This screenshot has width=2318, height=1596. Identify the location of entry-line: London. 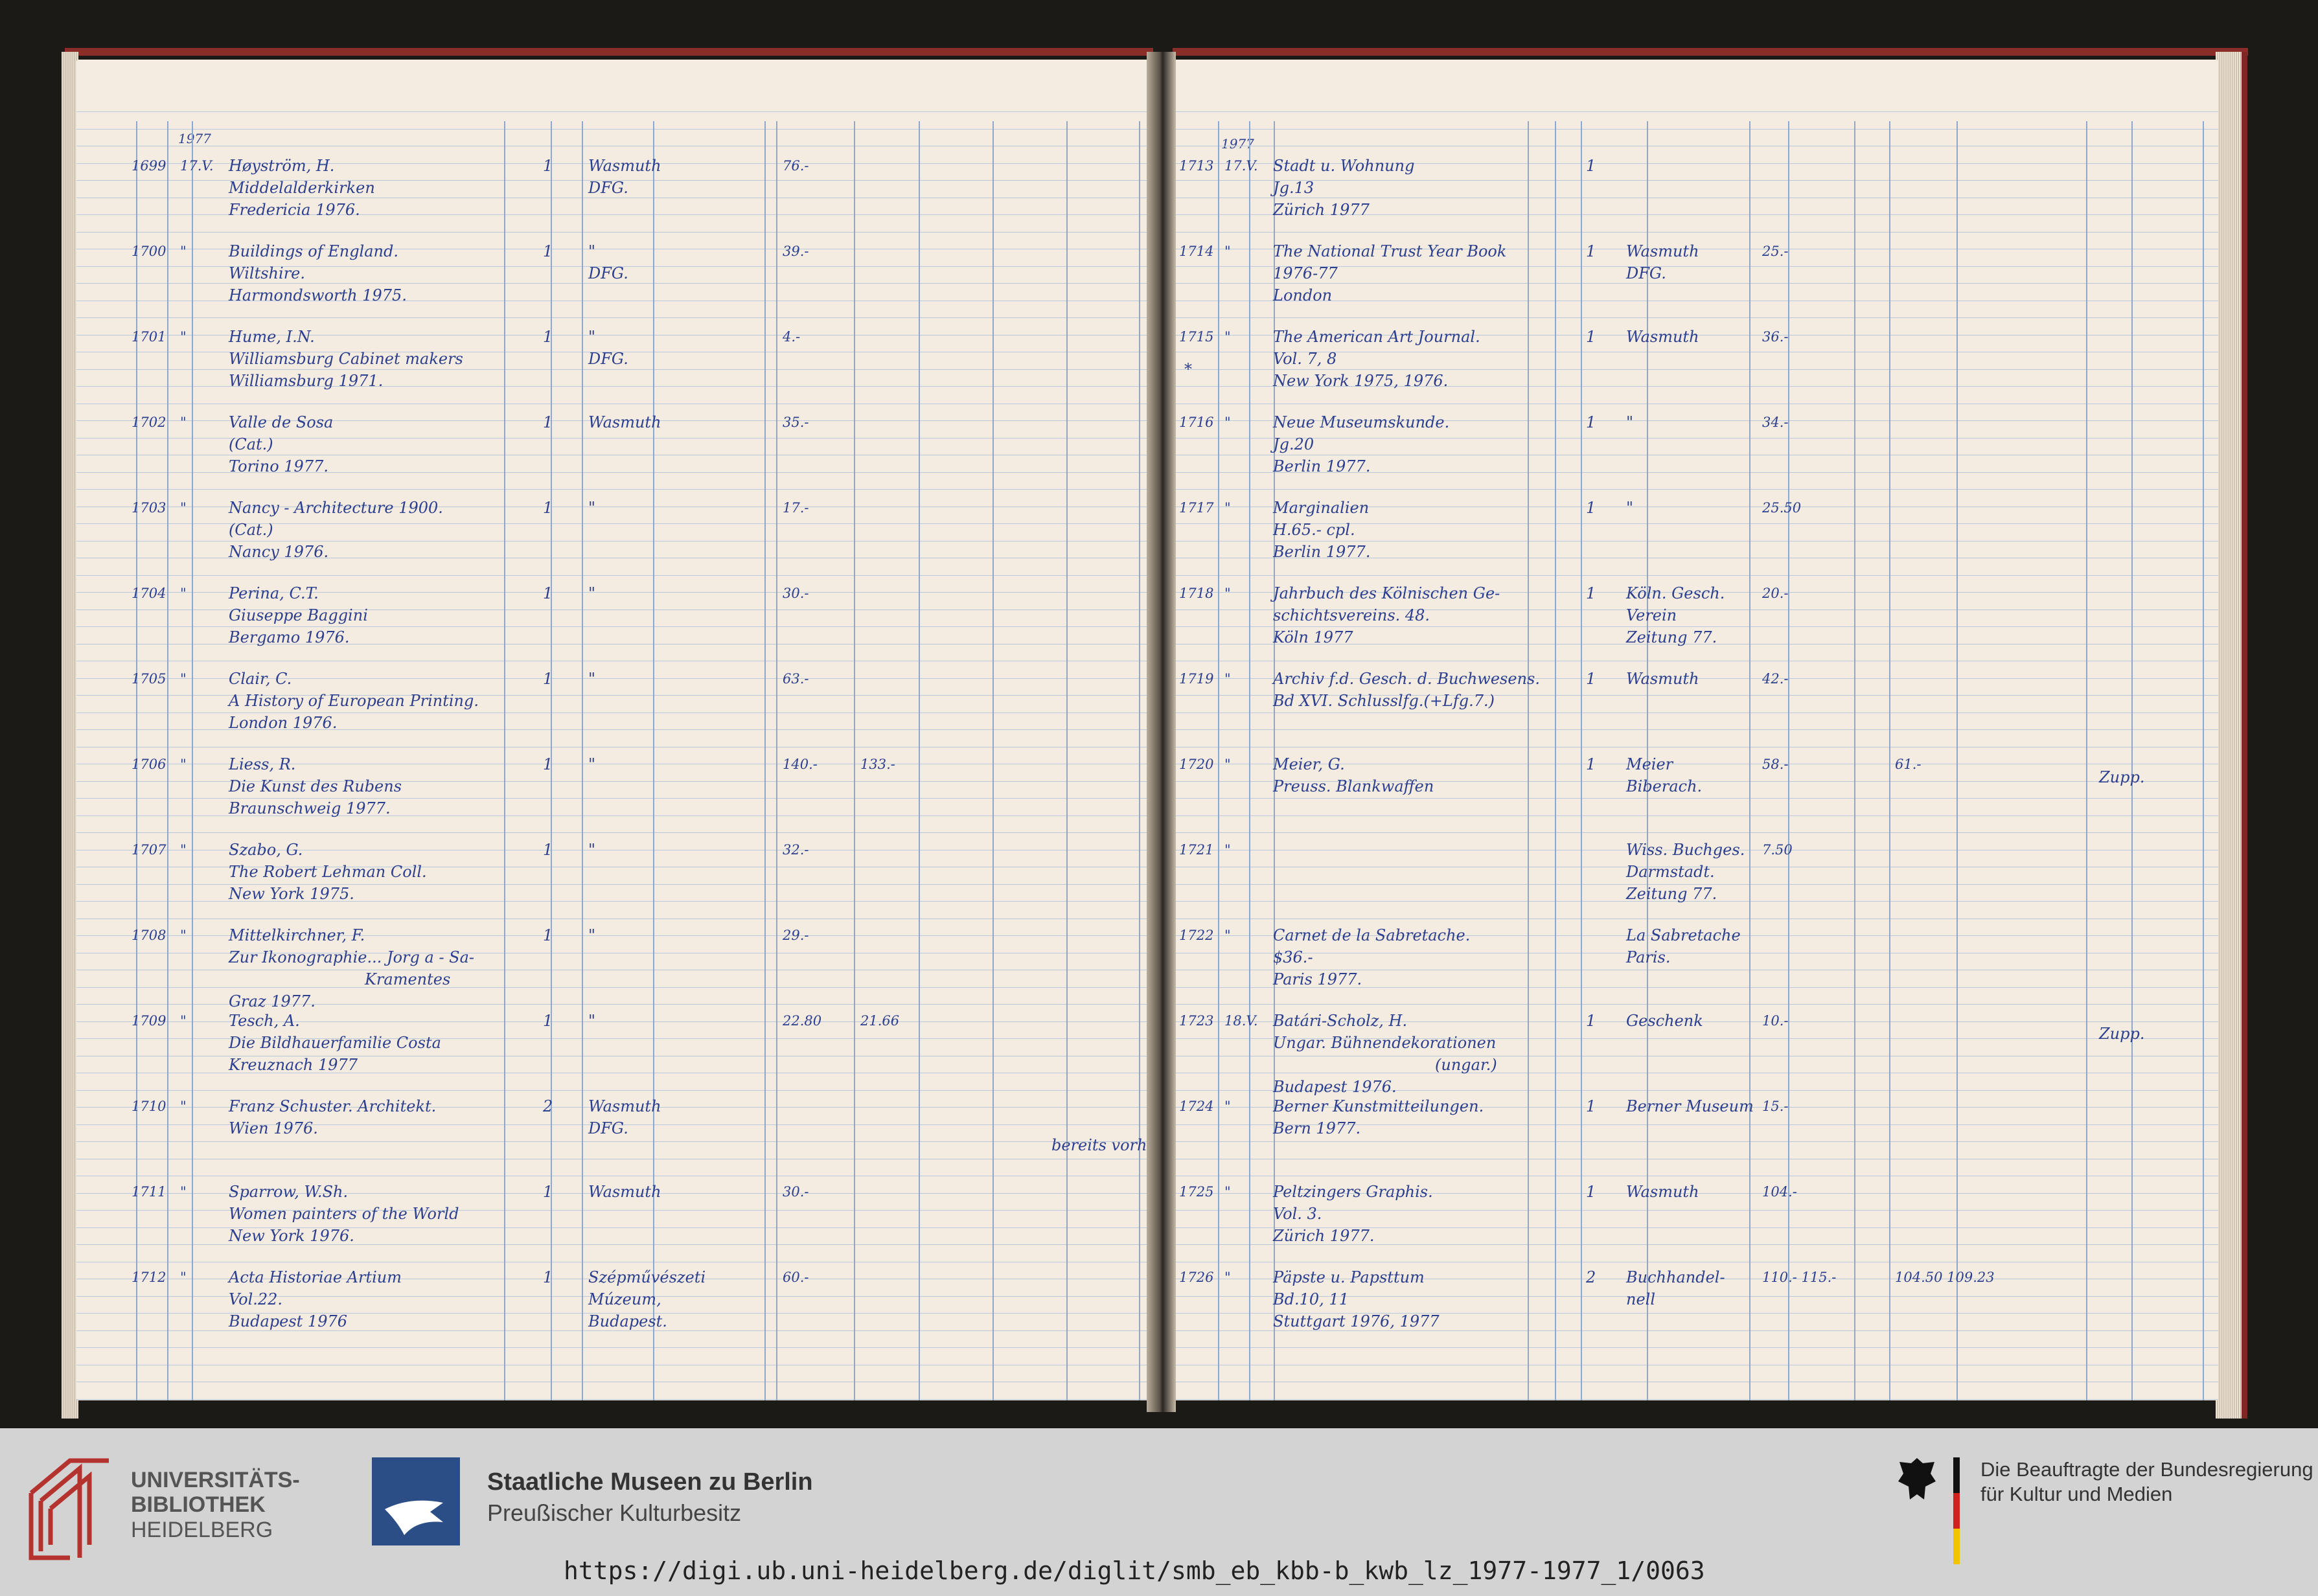
(1303, 295).